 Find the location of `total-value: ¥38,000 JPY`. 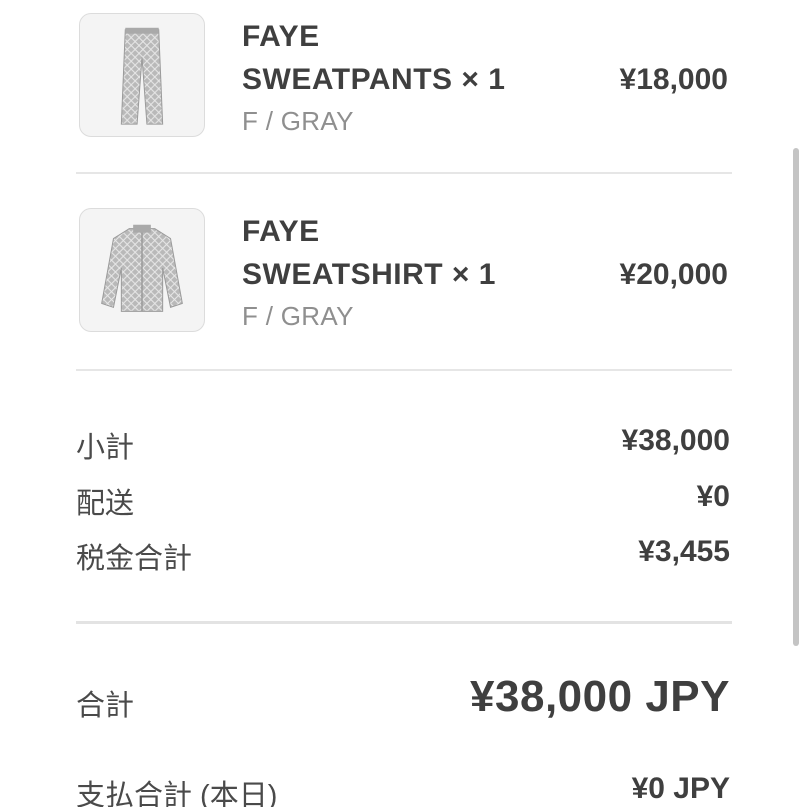

total-value: ¥38,000 JPY is located at coordinates (600, 696).